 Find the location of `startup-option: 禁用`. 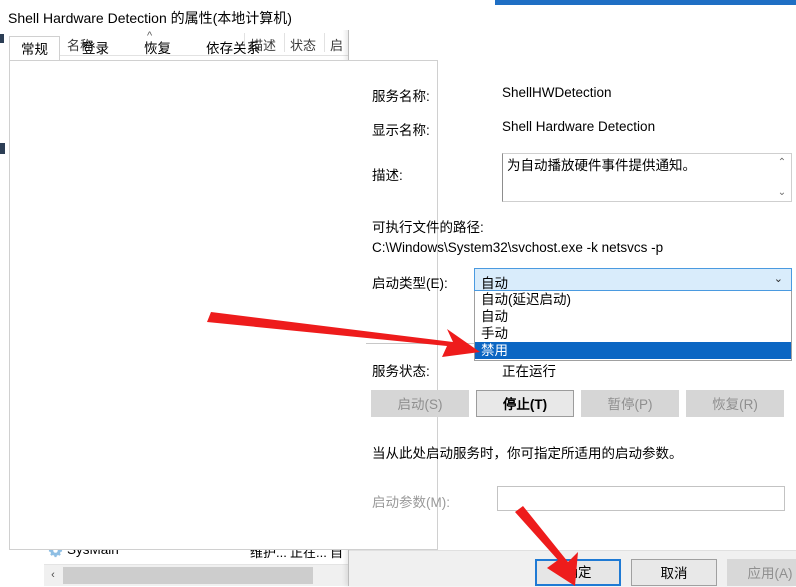

startup-option: 禁用 is located at coordinates (633, 350).